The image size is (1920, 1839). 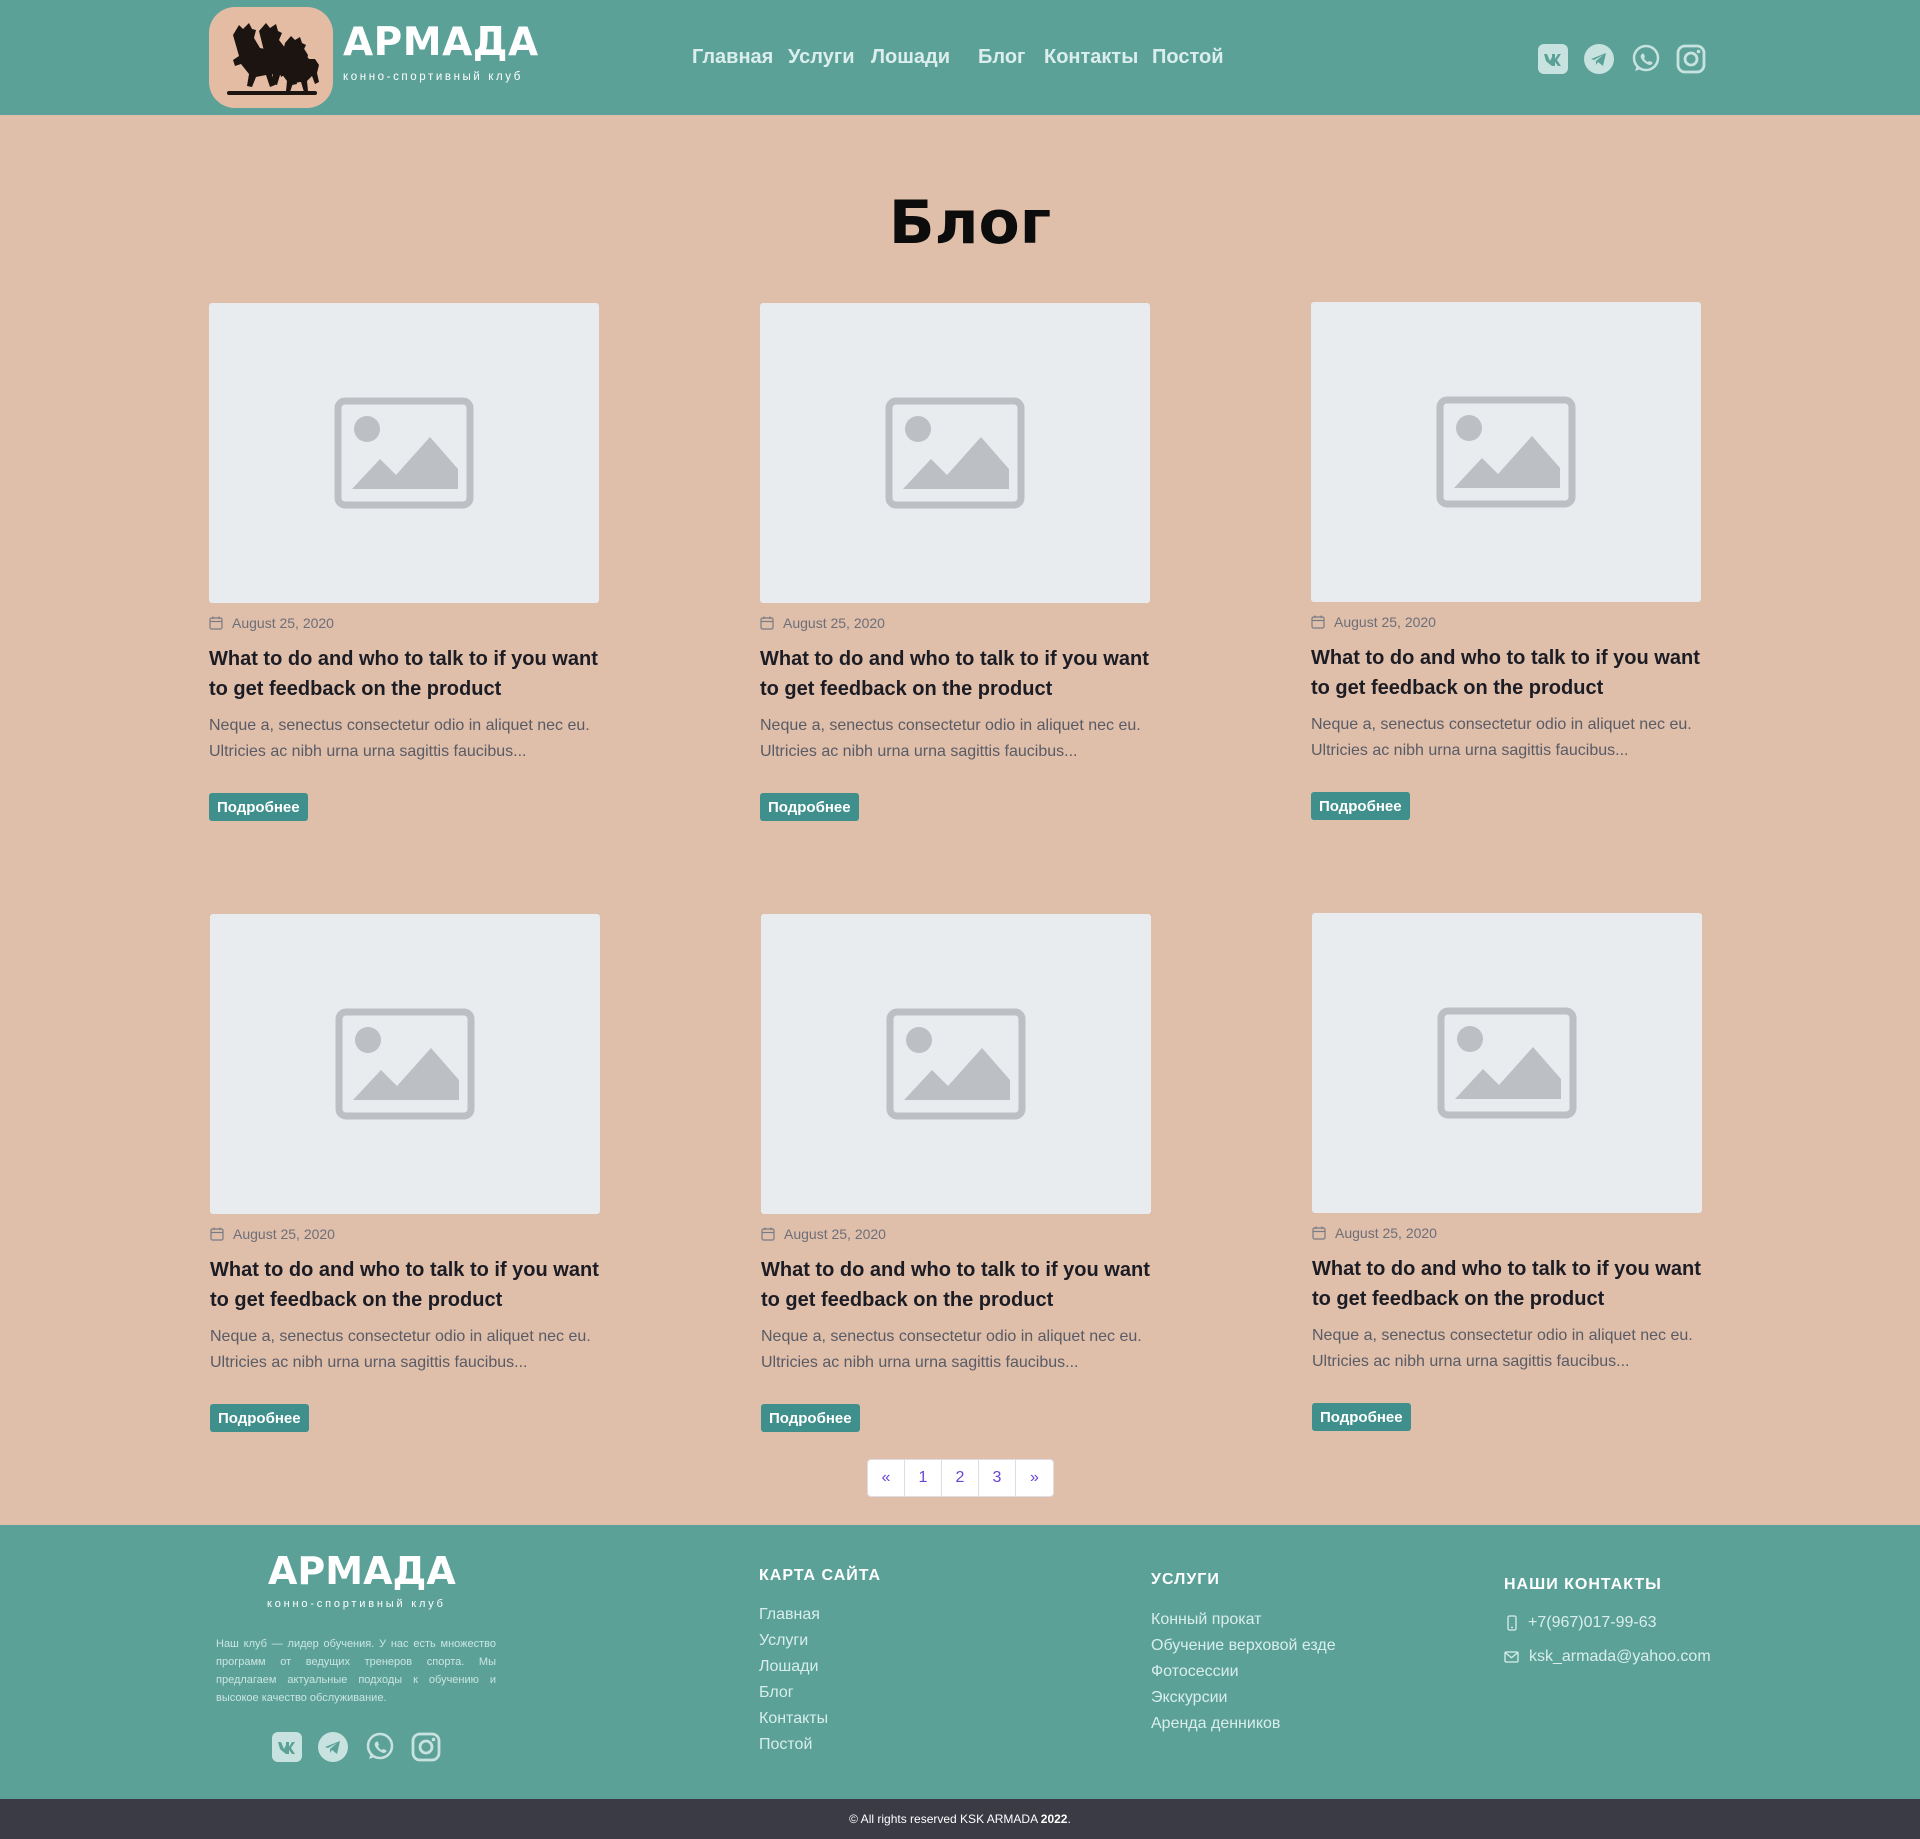 I want to click on pagination-page-2: 2, so click(x=960, y=1478).